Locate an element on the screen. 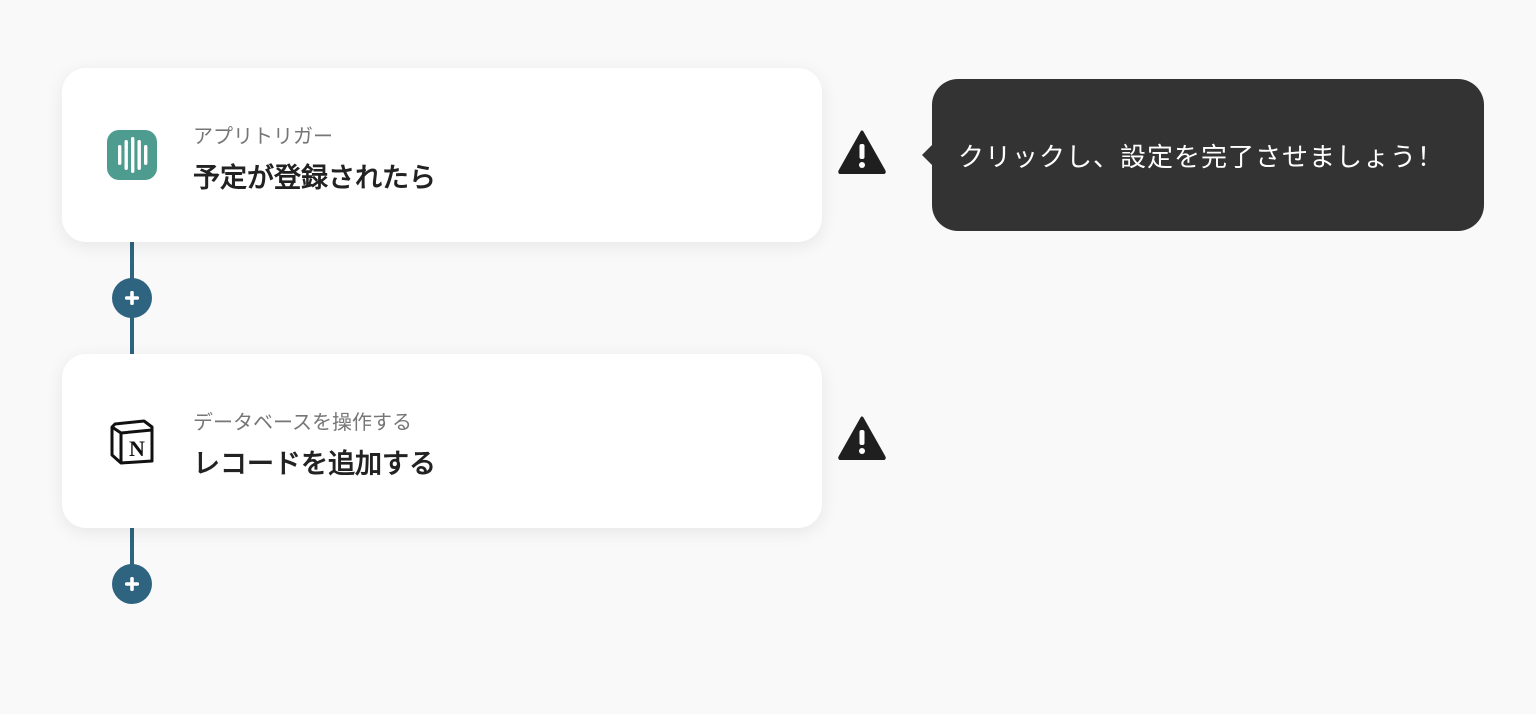  step-title: レコードを追加する is located at coordinates (314, 464).